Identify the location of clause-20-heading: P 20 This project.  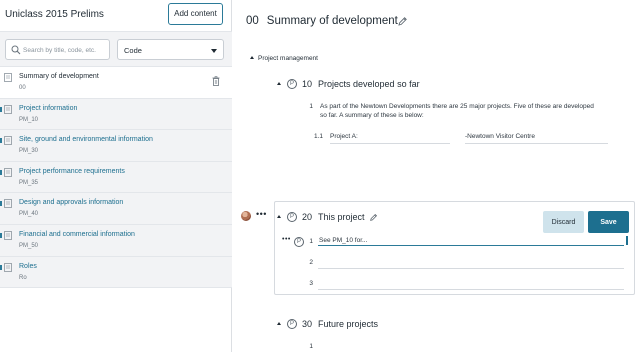
(327, 217).